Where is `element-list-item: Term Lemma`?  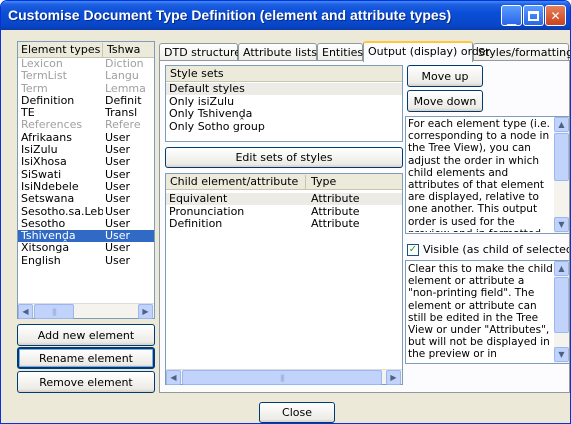 element-list-item: Term Lemma is located at coordinates (86, 89).